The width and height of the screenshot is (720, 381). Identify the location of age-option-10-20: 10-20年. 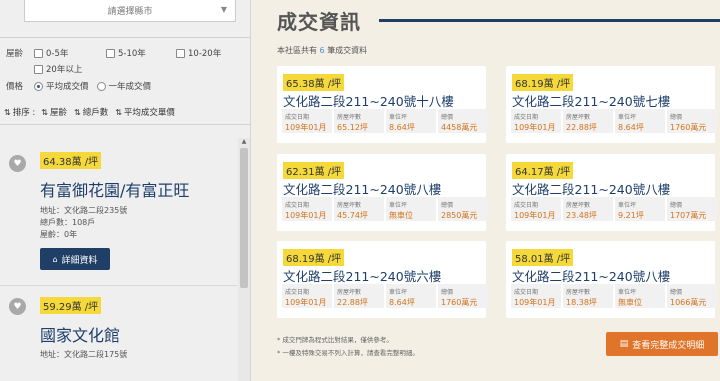
(198, 53).